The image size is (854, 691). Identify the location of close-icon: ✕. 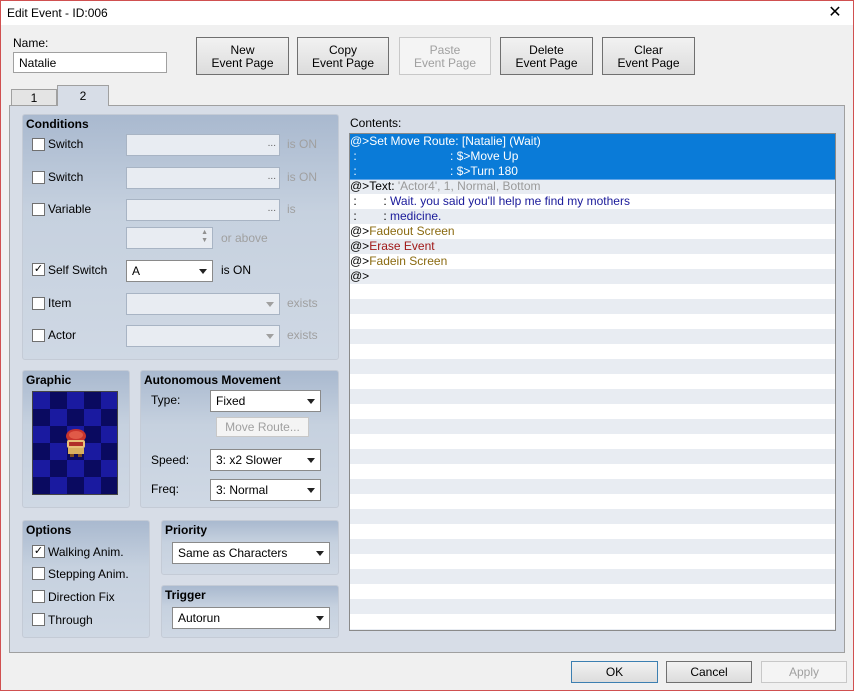
(835, 13).